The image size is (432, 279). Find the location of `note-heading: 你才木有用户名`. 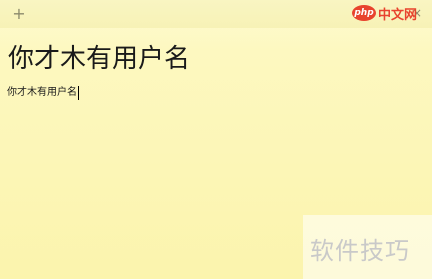

note-heading: 你才木有用户名 is located at coordinates (99, 59).